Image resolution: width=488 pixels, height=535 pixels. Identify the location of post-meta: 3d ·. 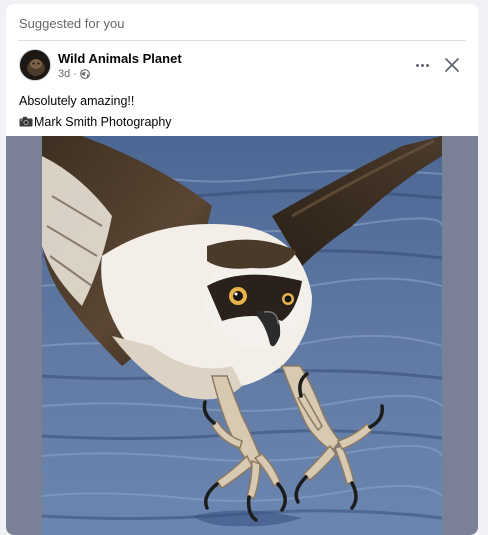
(74, 74).